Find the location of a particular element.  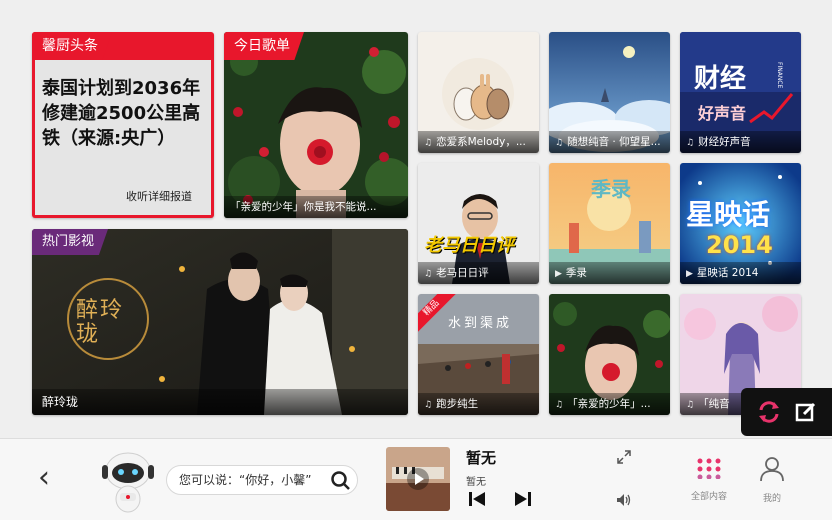

tile-running-art-title: 水到渠成 is located at coordinates (480, 323).